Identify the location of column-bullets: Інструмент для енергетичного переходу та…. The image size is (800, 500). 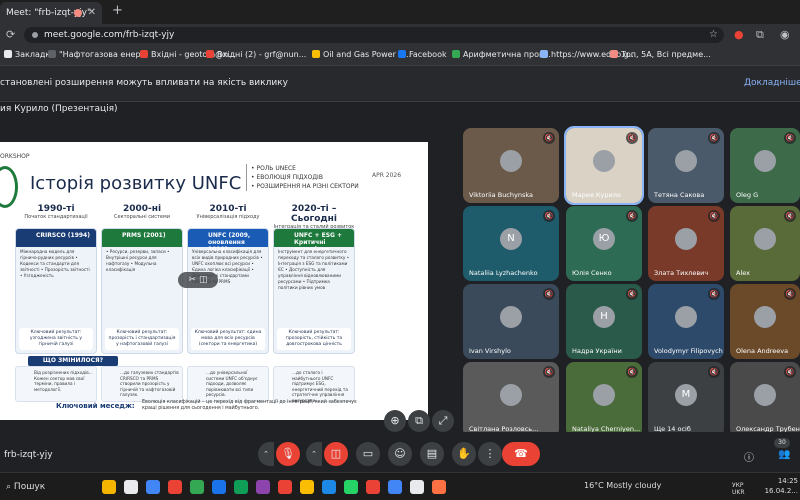
(314, 269).